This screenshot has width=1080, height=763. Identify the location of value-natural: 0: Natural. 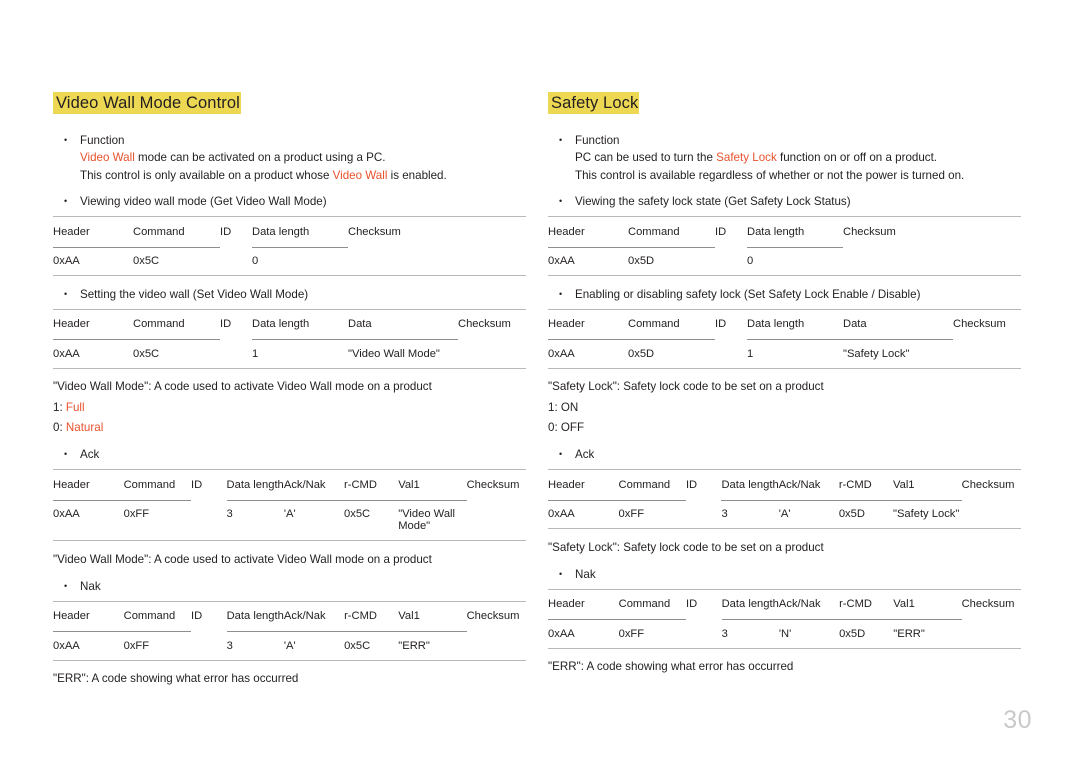
(289, 427).